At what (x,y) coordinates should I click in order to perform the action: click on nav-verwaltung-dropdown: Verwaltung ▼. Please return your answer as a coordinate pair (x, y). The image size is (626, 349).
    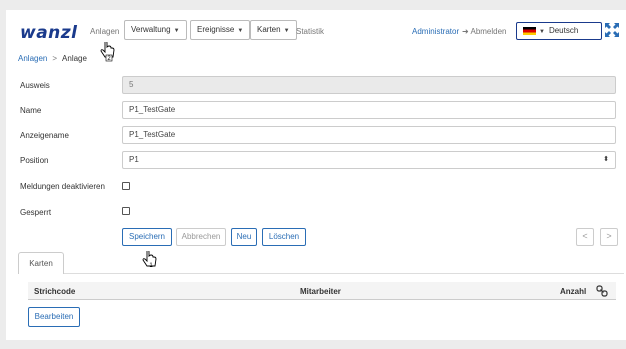
    Looking at the image, I should click on (155, 30).